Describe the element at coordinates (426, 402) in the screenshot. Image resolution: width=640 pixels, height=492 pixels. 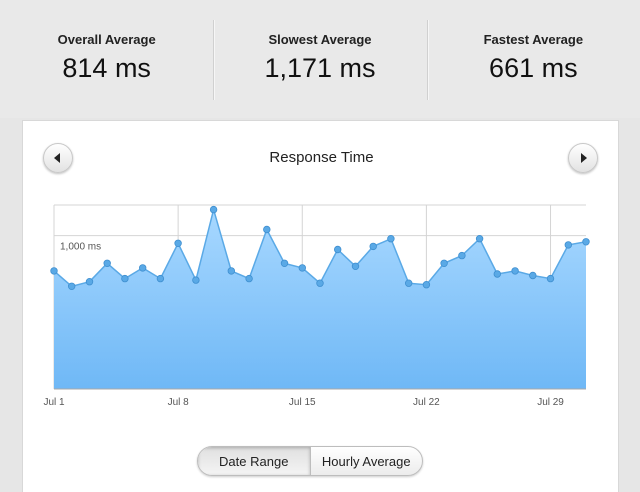
I see `x-tick-label: Jul 22` at that location.